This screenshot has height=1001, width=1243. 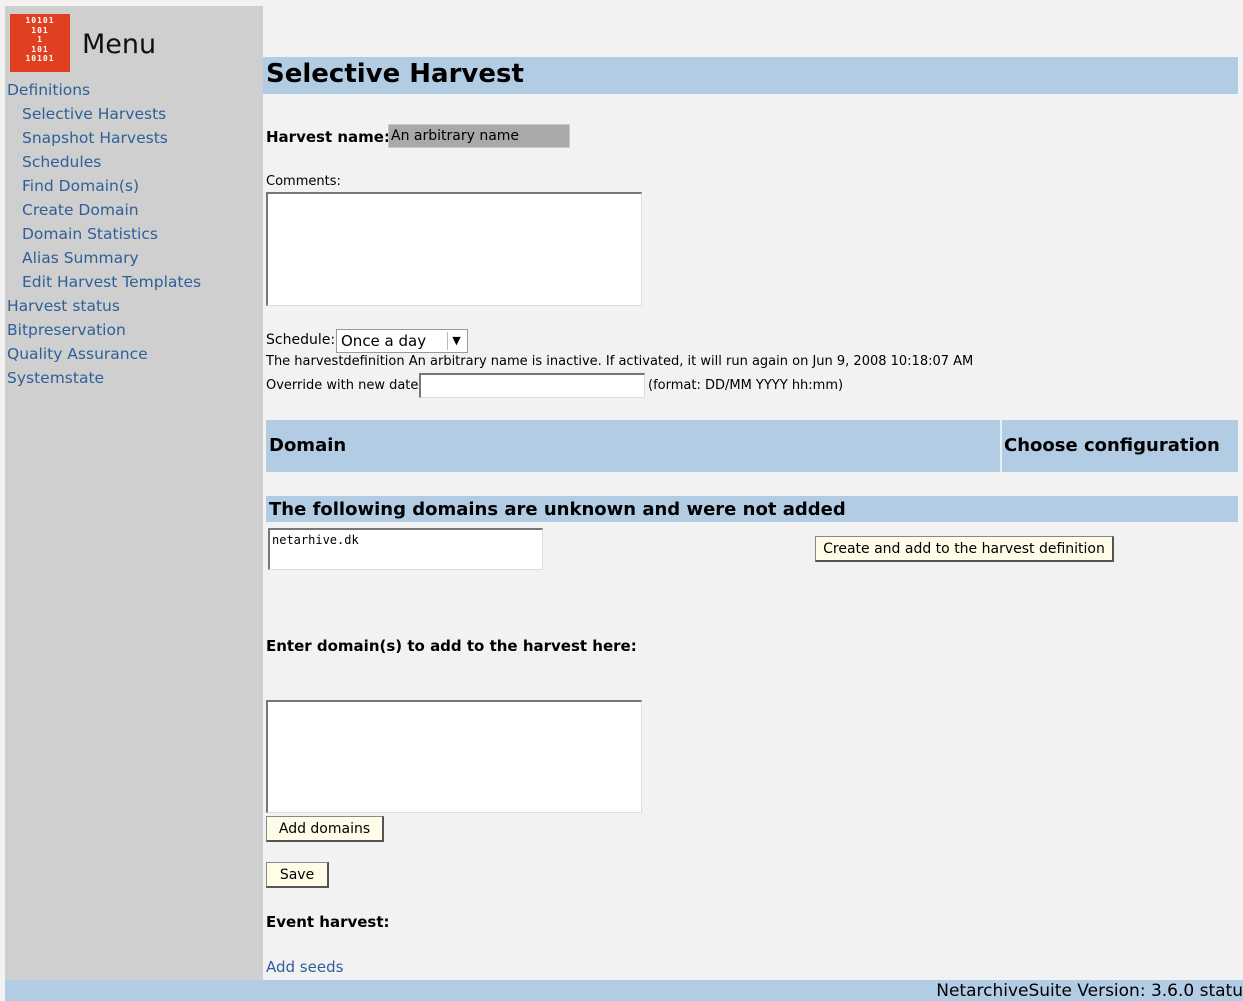 What do you see at coordinates (104, 90) in the screenshot?
I see `sidebar-item-definitions: Definitions` at bounding box center [104, 90].